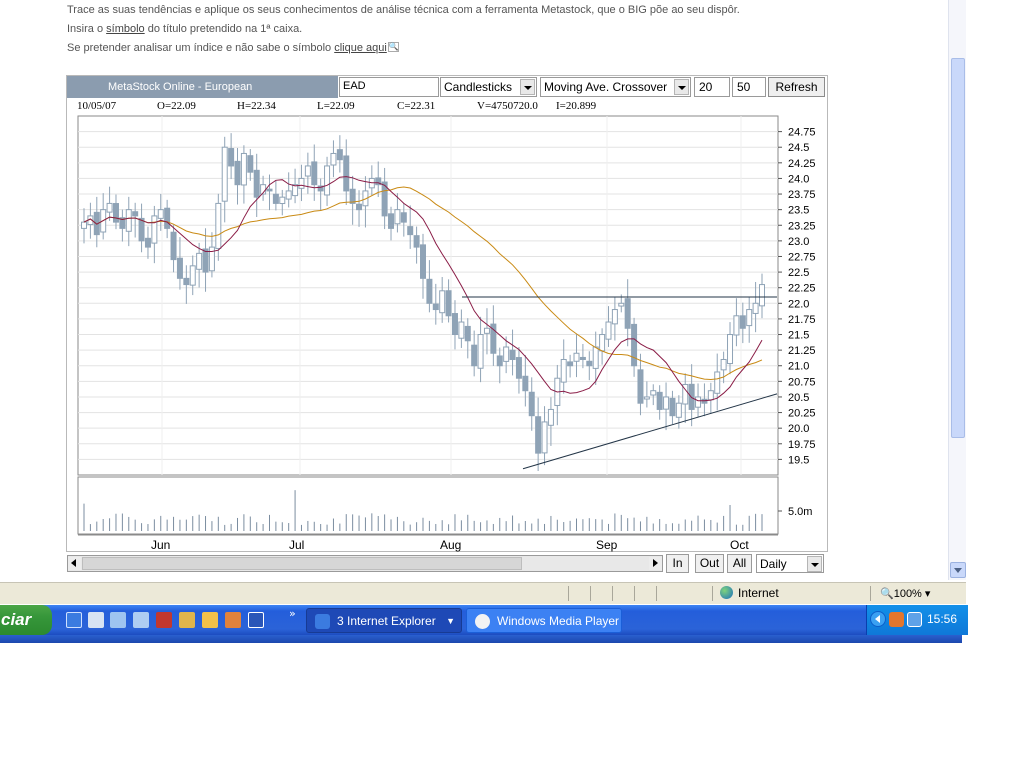 The width and height of the screenshot is (1024, 768). I want to click on y-tick-label: 23.75, so click(802, 195).